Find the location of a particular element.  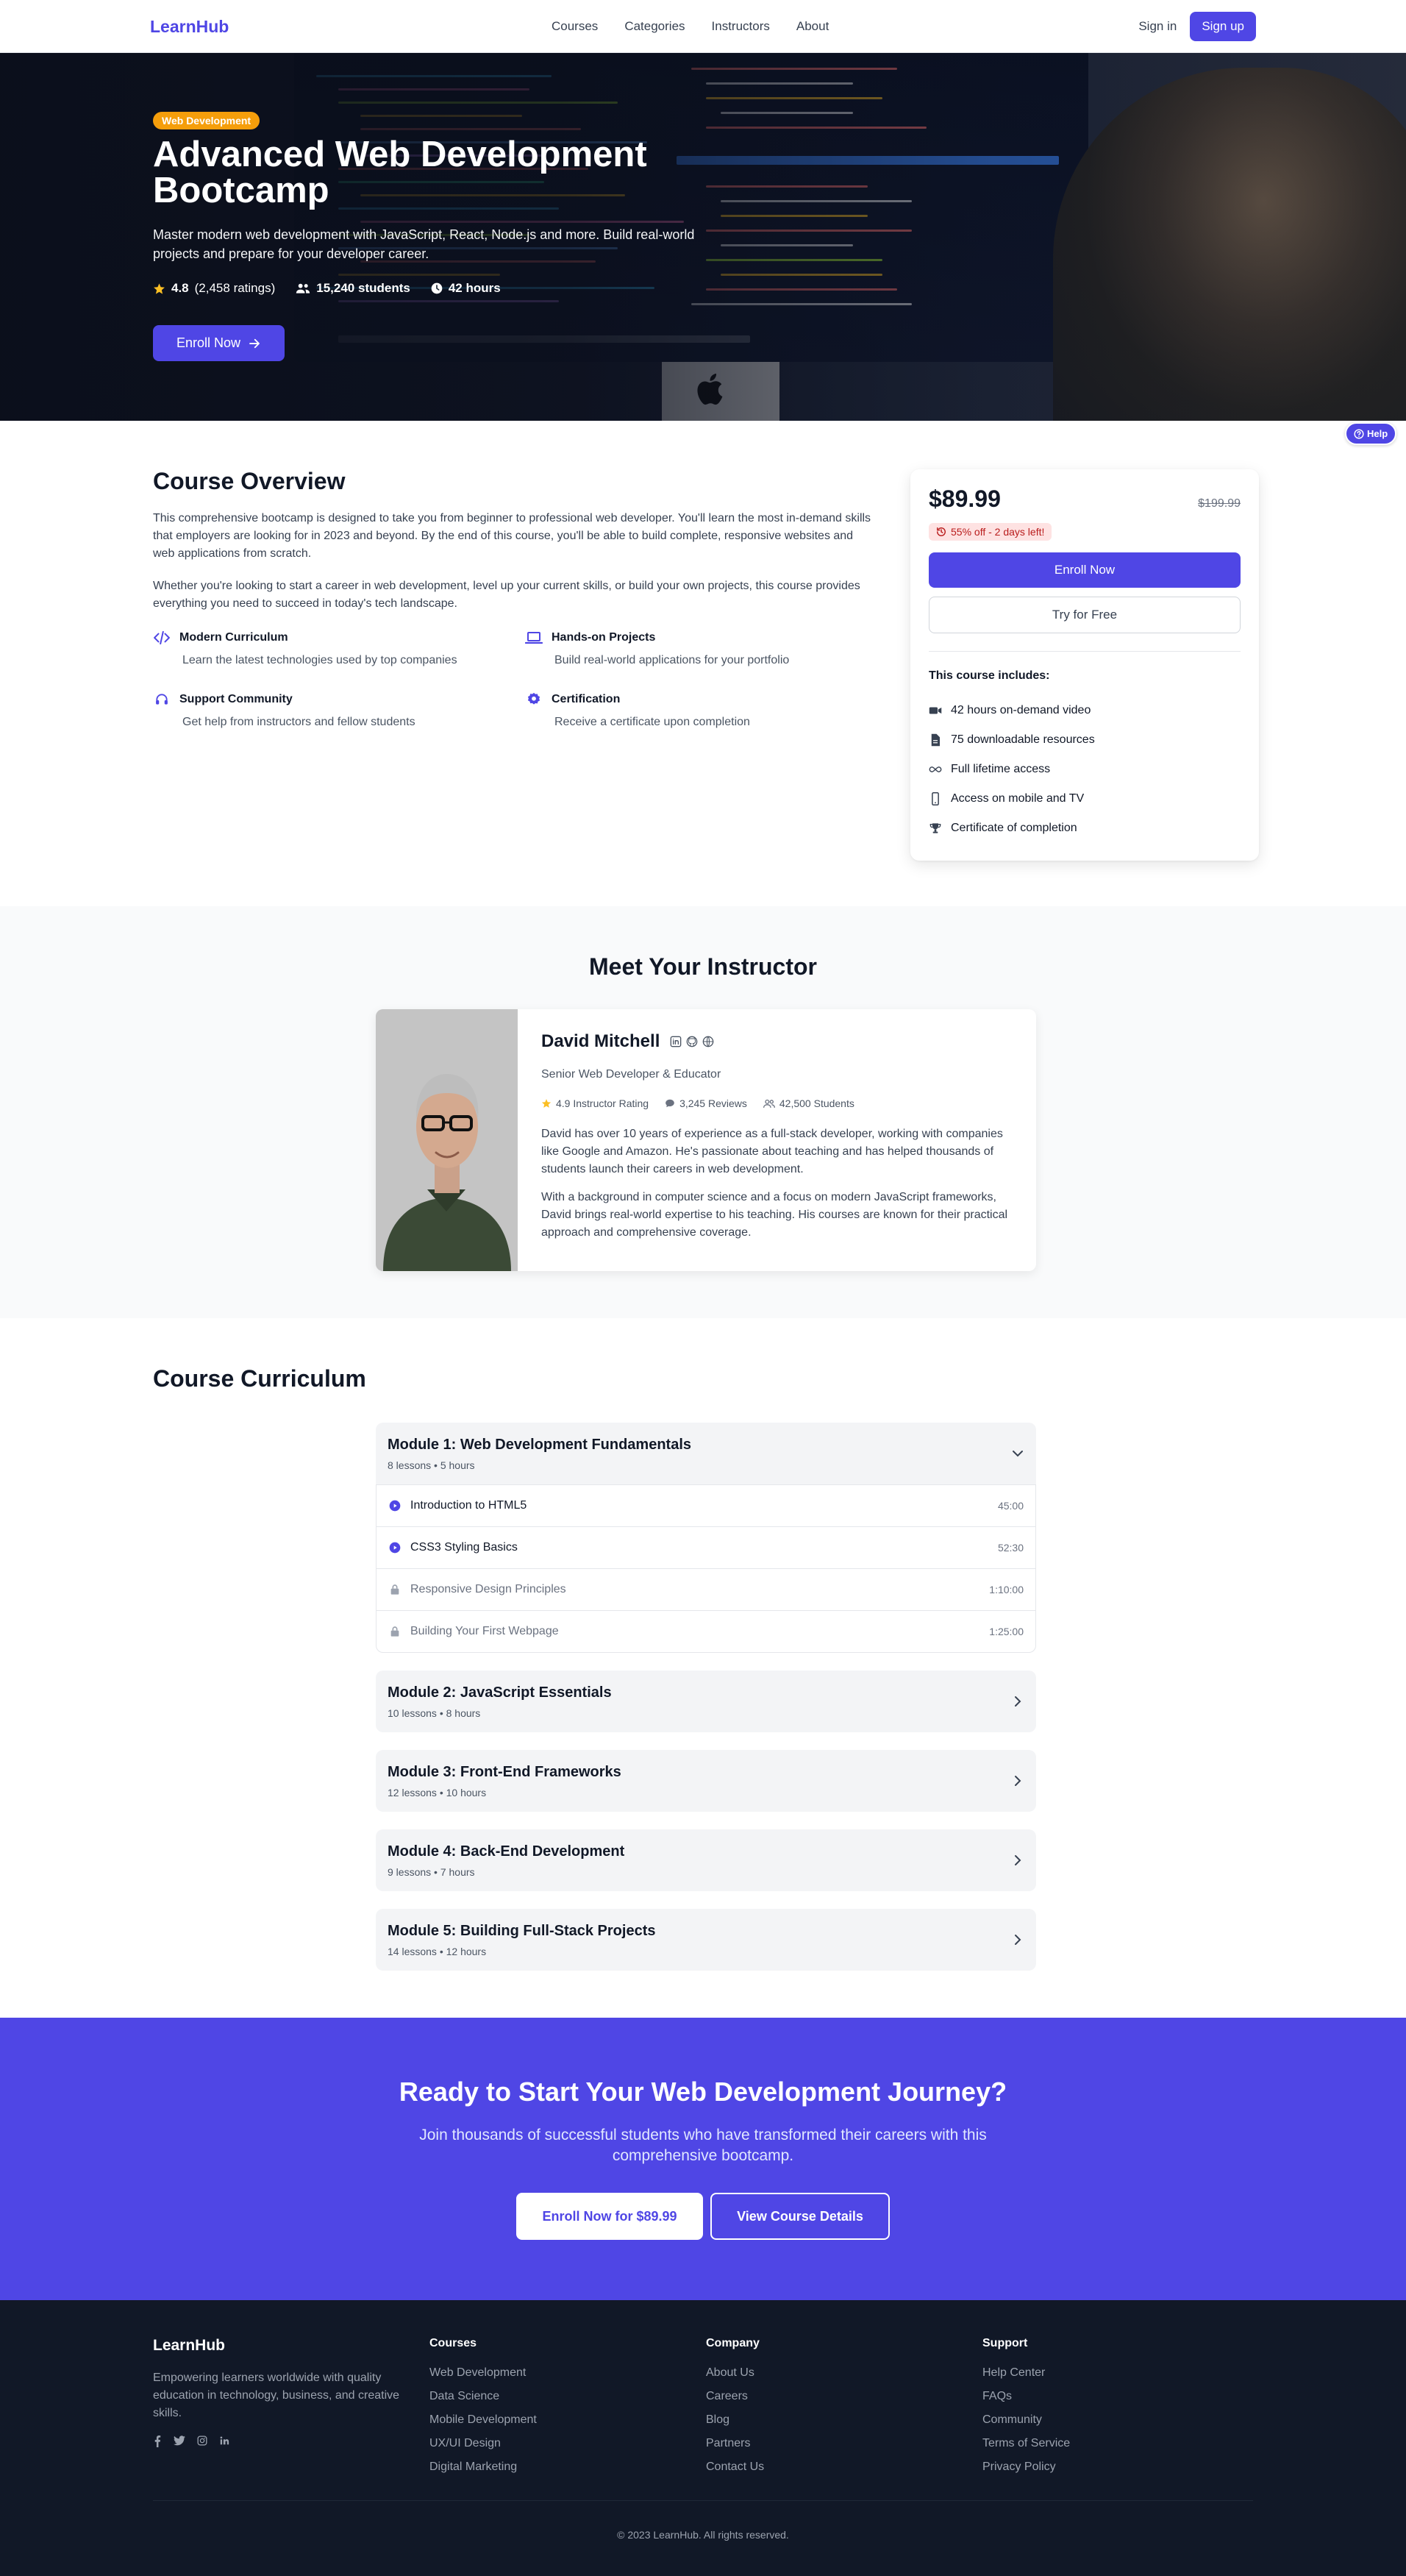

instructor-socials is located at coordinates (692, 1041).